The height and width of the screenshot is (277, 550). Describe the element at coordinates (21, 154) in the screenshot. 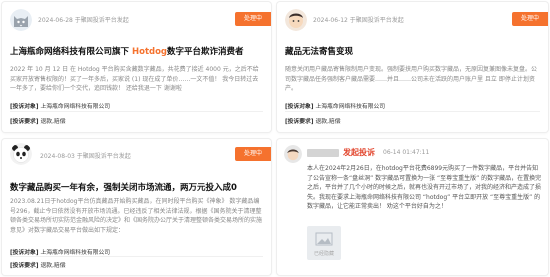

I see `user-avatar-panda-icon` at that location.